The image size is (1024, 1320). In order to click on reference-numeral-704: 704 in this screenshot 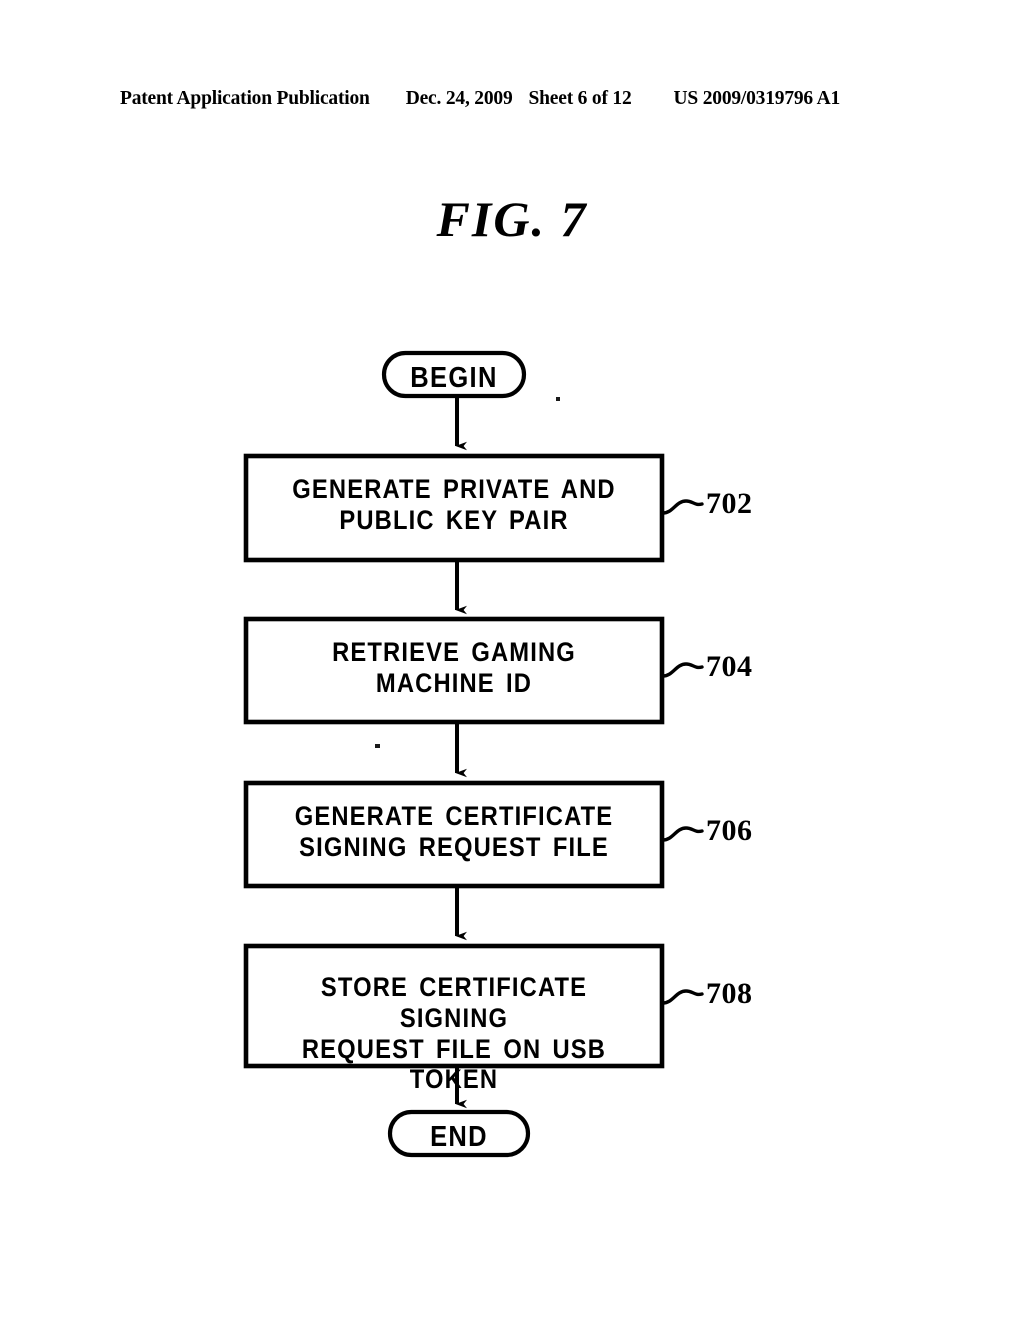, I will do `click(729, 666)`.